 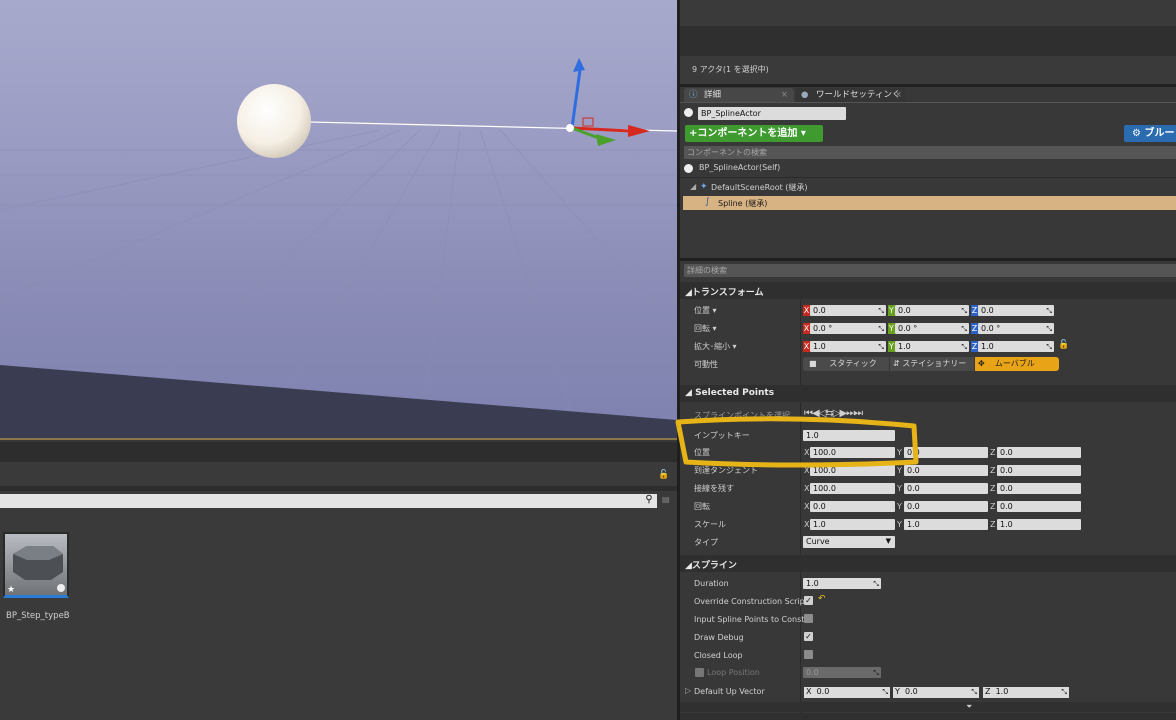 I want to click on override-construction-checkbox: ✓, so click(x=808, y=600).